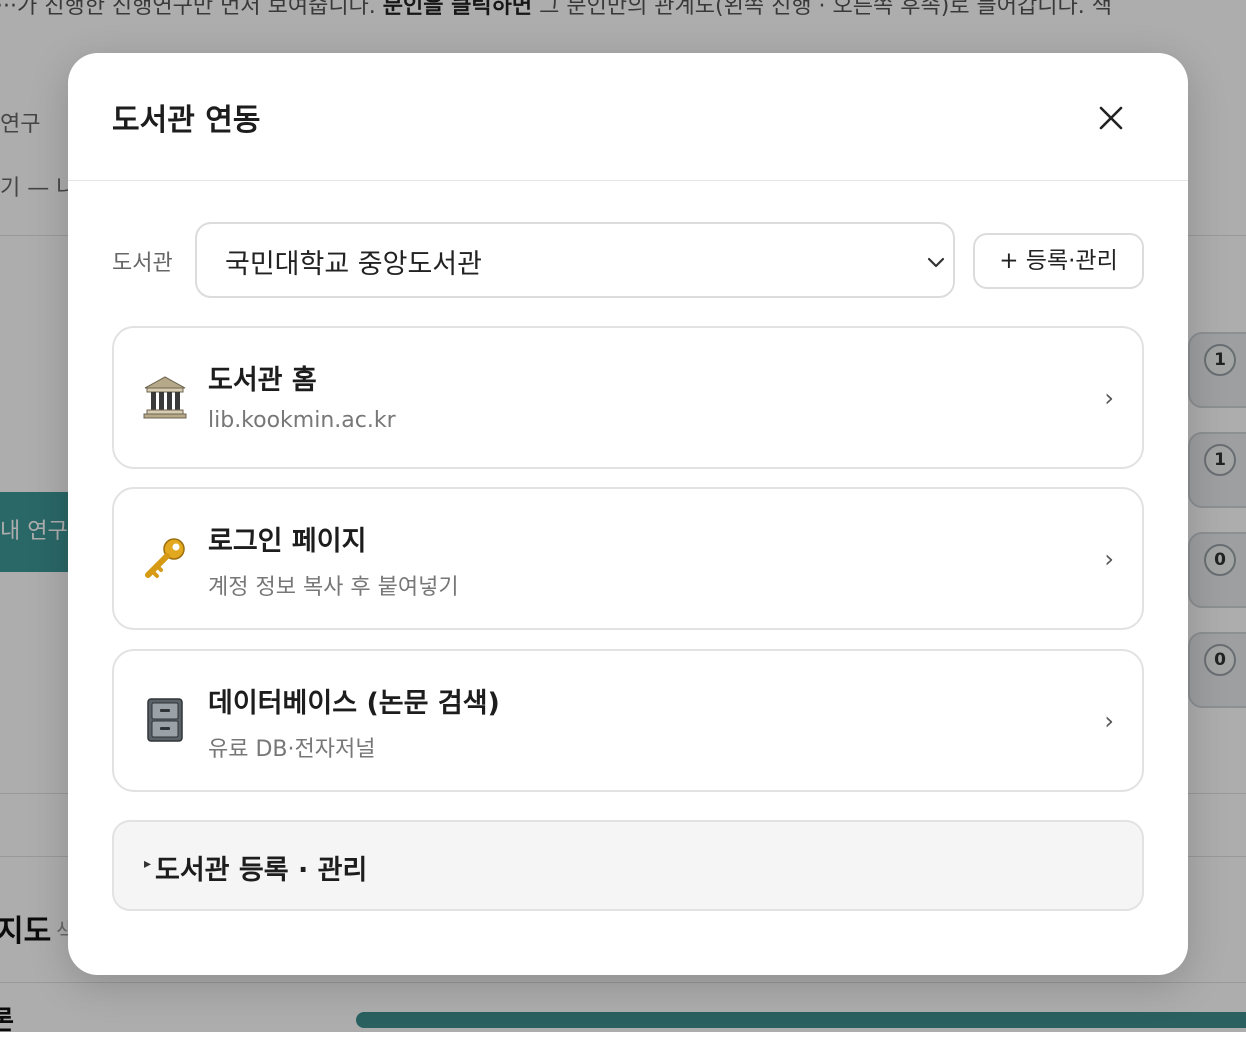 The height and width of the screenshot is (1037, 1246). What do you see at coordinates (353, 264) in the screenshot?
I see `library-select-value: 국민대학교 중앙도서관` at bounding box center [353, 264].